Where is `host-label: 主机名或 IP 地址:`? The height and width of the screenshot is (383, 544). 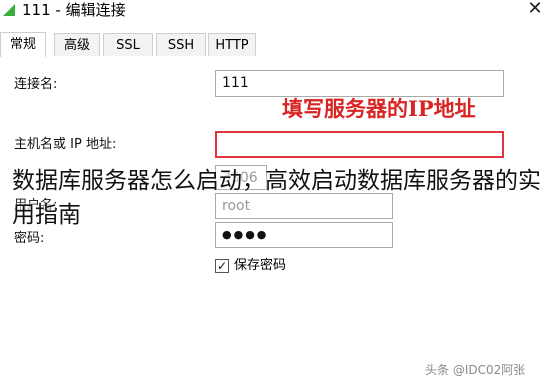
host-label: 主机名或 IP 地址: is located at coordinates (65, 144).